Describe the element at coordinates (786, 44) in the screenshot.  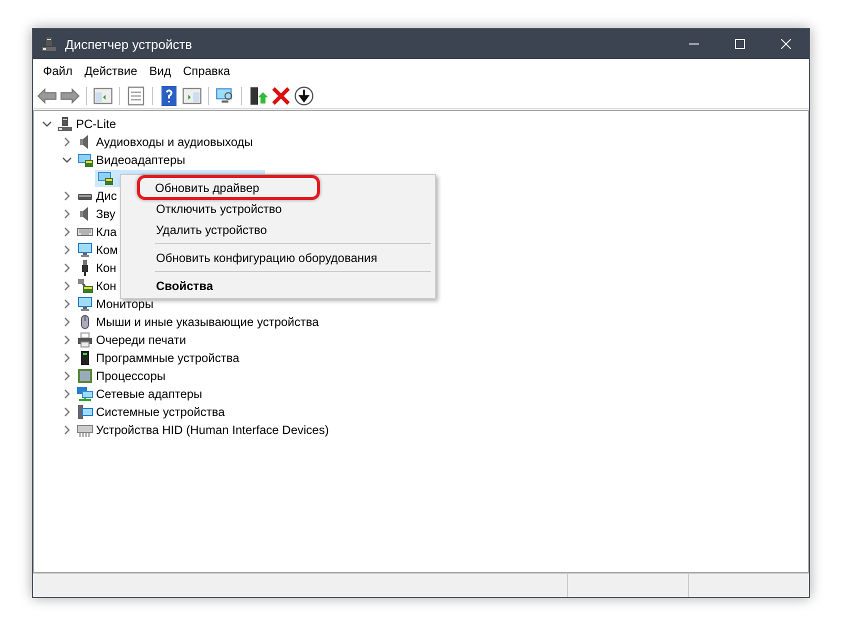
I see `close-icon` at that location.